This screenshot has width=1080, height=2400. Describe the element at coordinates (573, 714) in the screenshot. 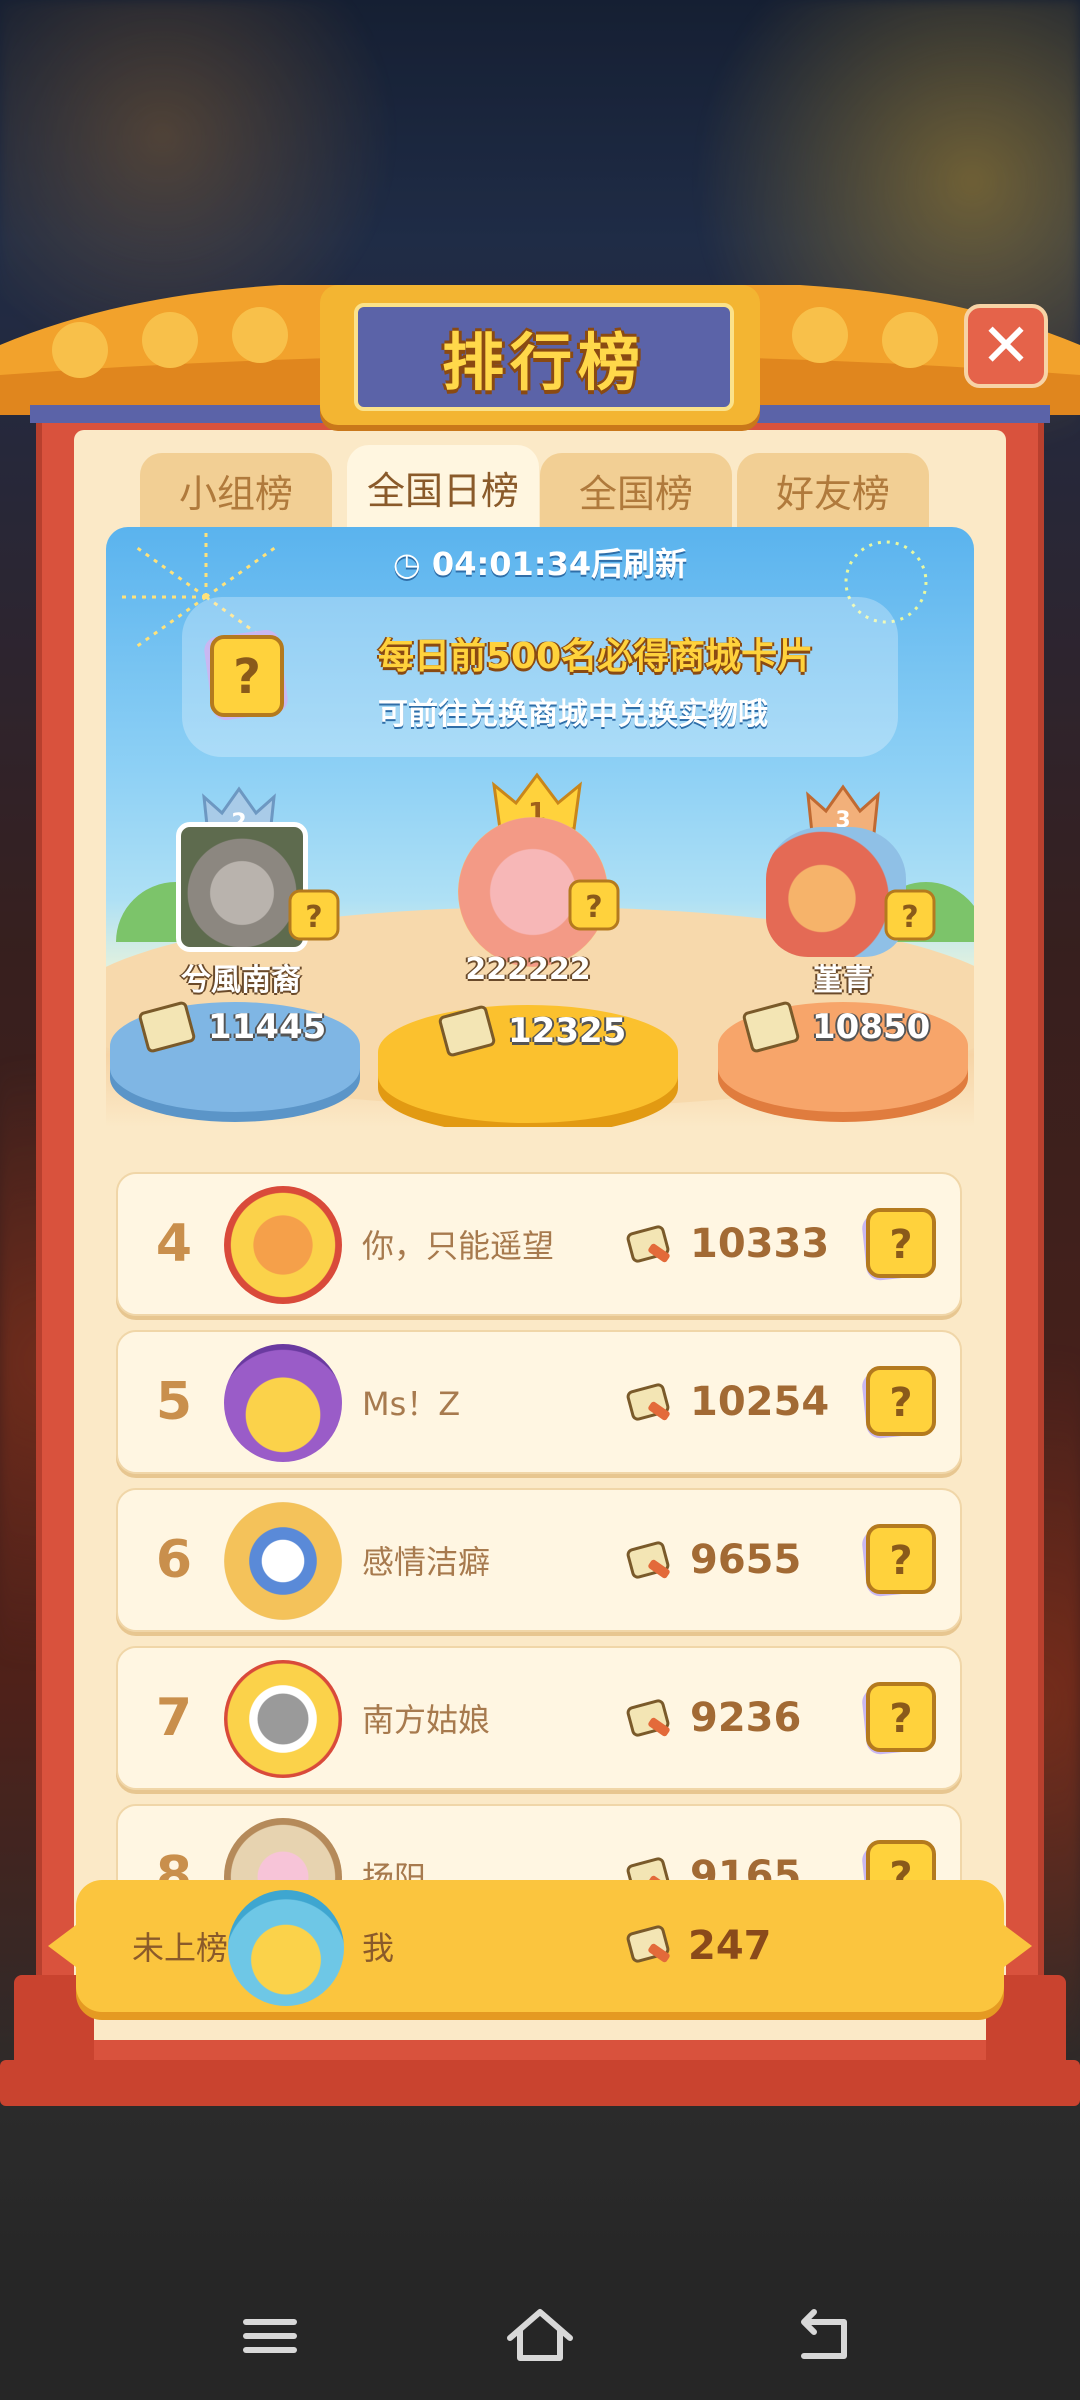

I see `banner-subline: 可前往兑换商城中兑换实物哦` at that location.